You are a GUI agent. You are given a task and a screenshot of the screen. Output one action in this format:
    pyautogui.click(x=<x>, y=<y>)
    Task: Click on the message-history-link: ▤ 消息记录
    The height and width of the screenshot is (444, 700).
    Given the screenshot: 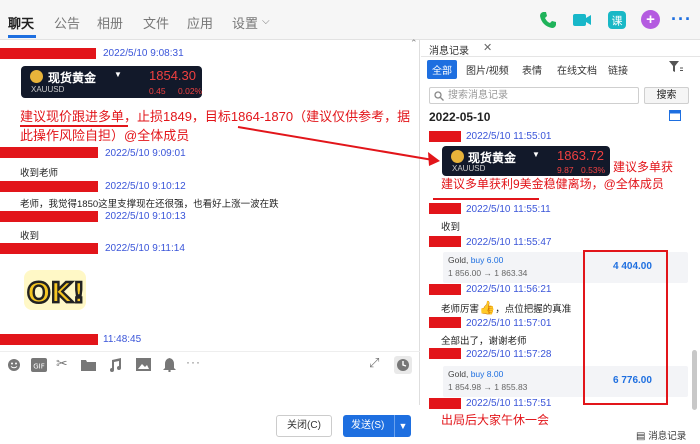 What is the action you would take?
    pyautogui.click(x=661, y=435)
    